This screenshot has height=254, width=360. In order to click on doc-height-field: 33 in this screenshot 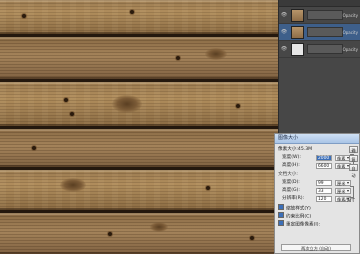, I will do `click(324, 191)`.